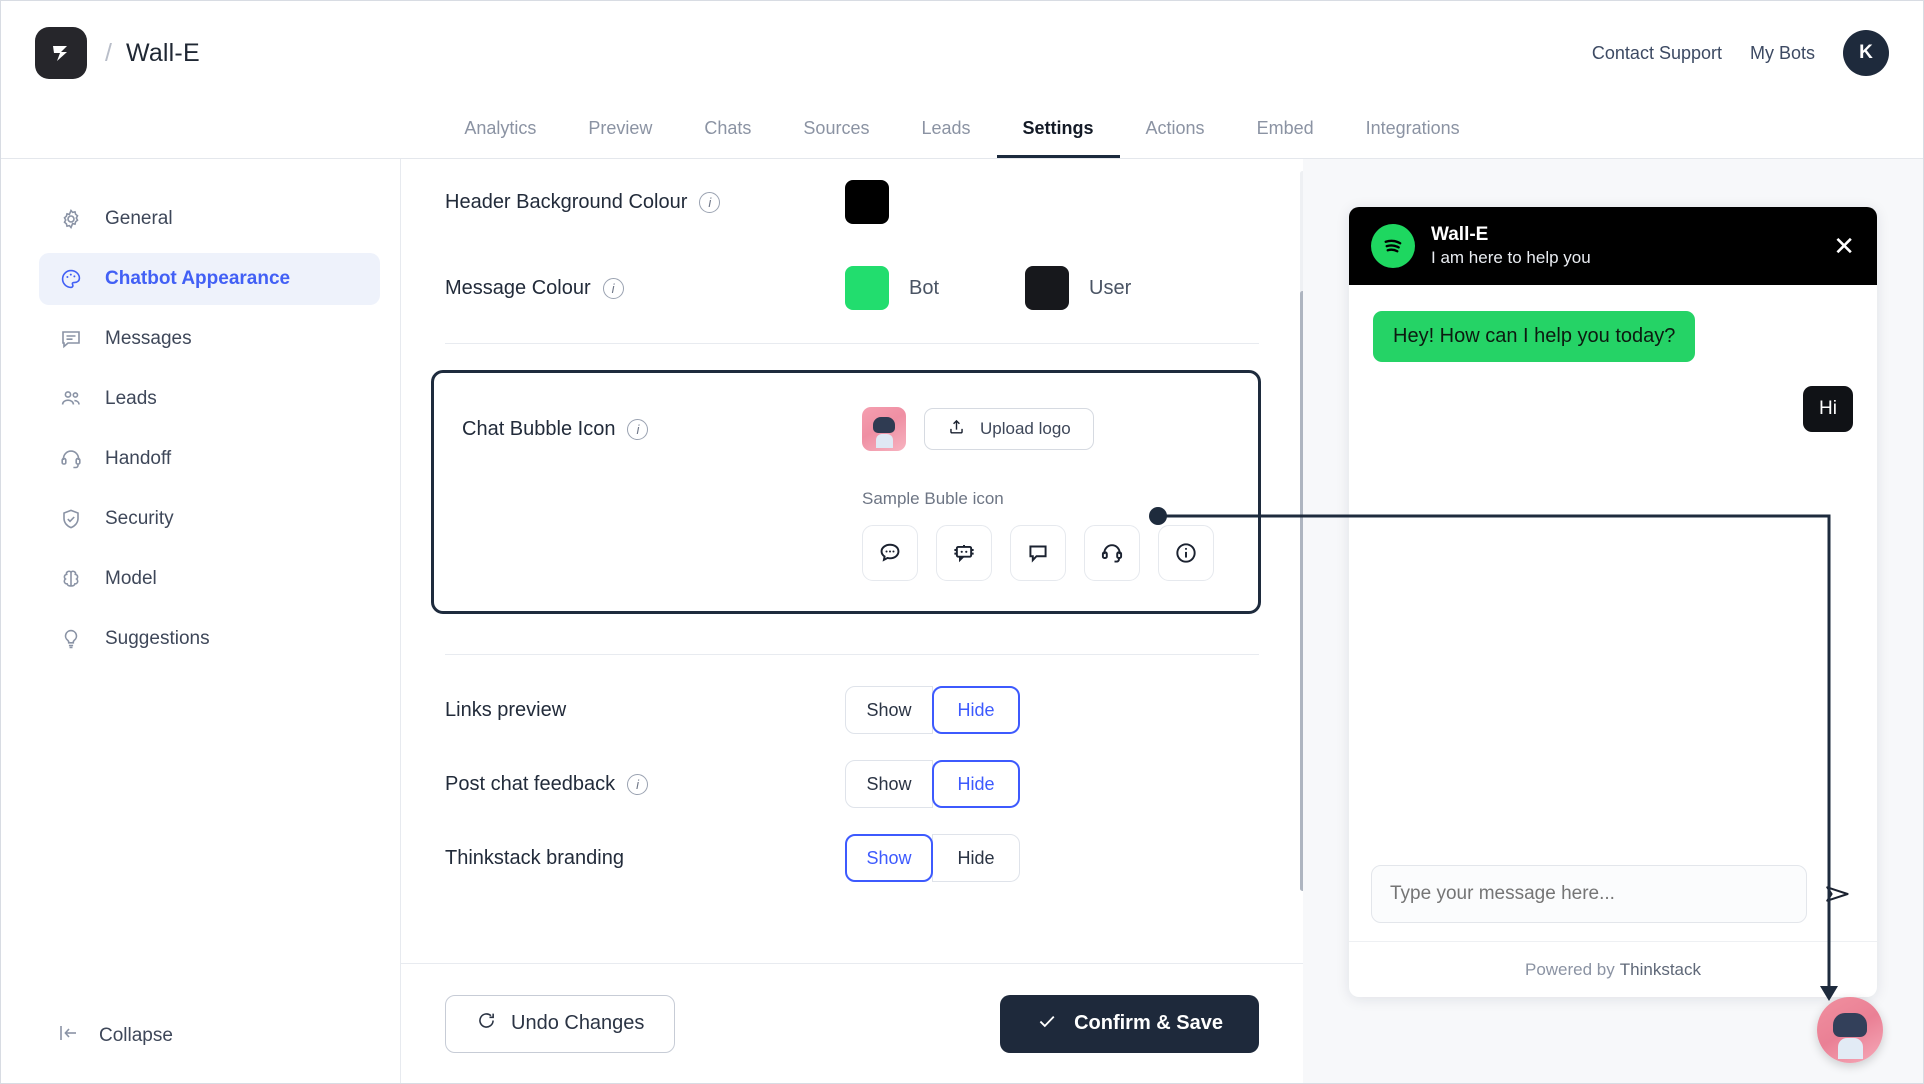  Describe the element at coordinates (645, 288) in the screenshot. I see `message-colour-label: Message Colour i` at that location.